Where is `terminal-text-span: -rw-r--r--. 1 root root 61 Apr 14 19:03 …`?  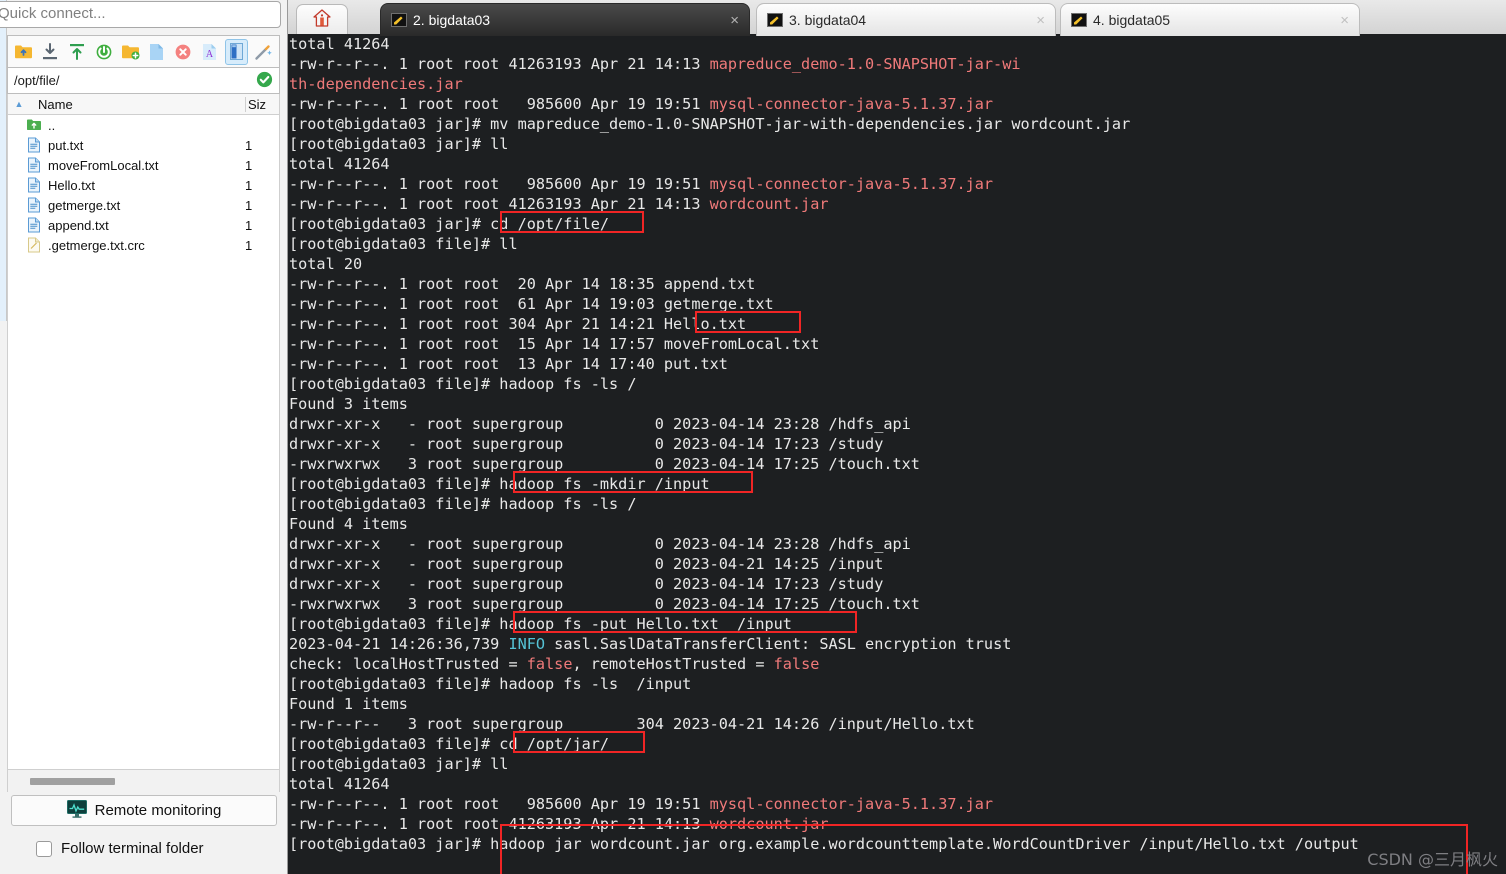
terminal-text-span: -rw-r--r--. 1 root root 61 Apr 14 19:03 … is located at coordinates (531, 304).